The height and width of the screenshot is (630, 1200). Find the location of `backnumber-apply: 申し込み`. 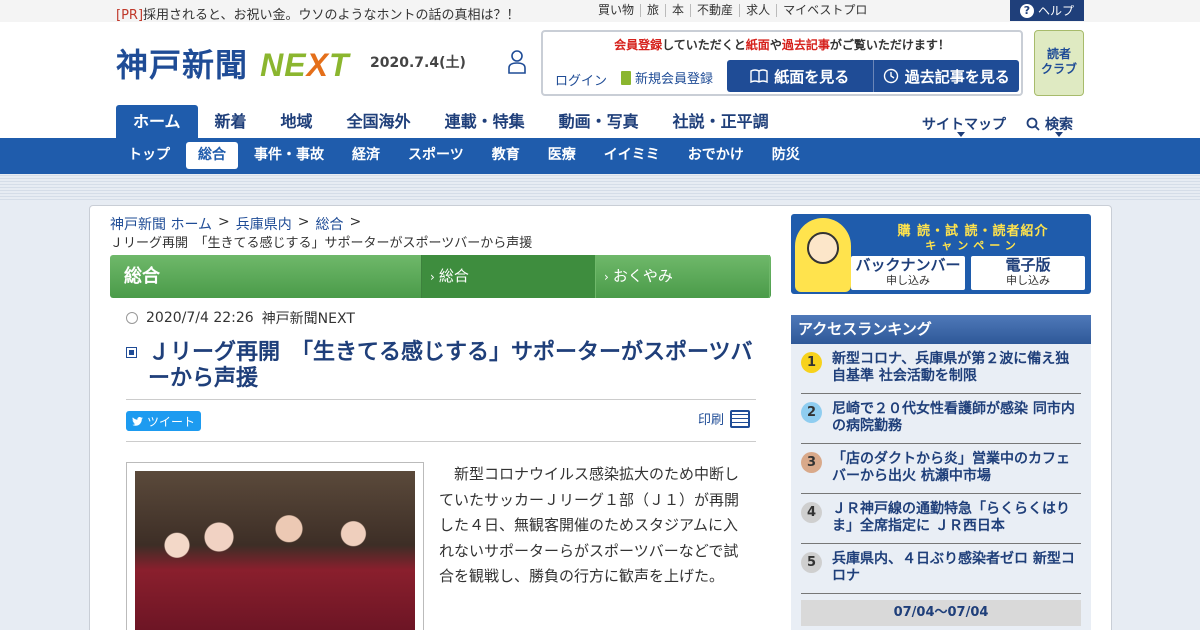

backnumber-apply: 申し込み is located at coordinates (908, 280).